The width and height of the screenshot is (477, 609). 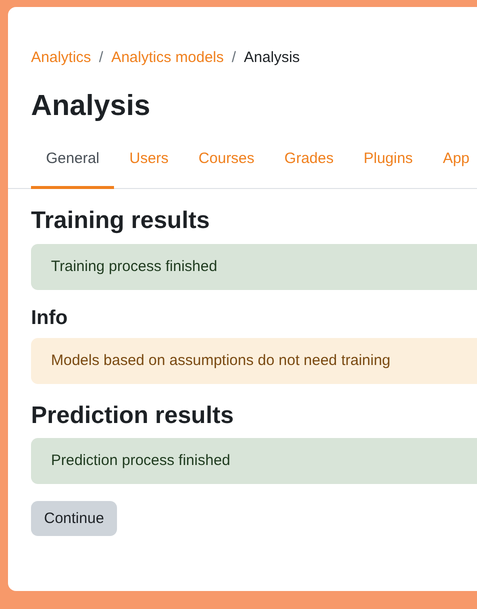 I want to click on warning-notice: Models based on assumptions do not need training, so click(x=254, y=361).